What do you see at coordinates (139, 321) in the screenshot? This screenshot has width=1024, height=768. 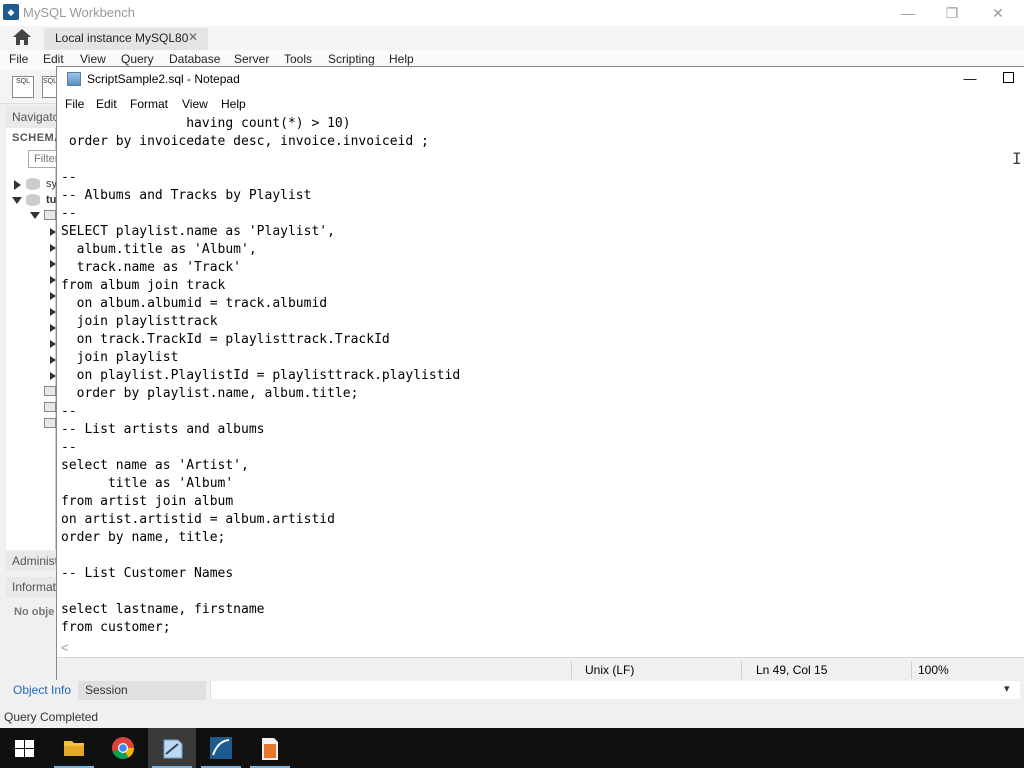 I see `code-line: join playlisttrack` at bounding box center [139, 321].